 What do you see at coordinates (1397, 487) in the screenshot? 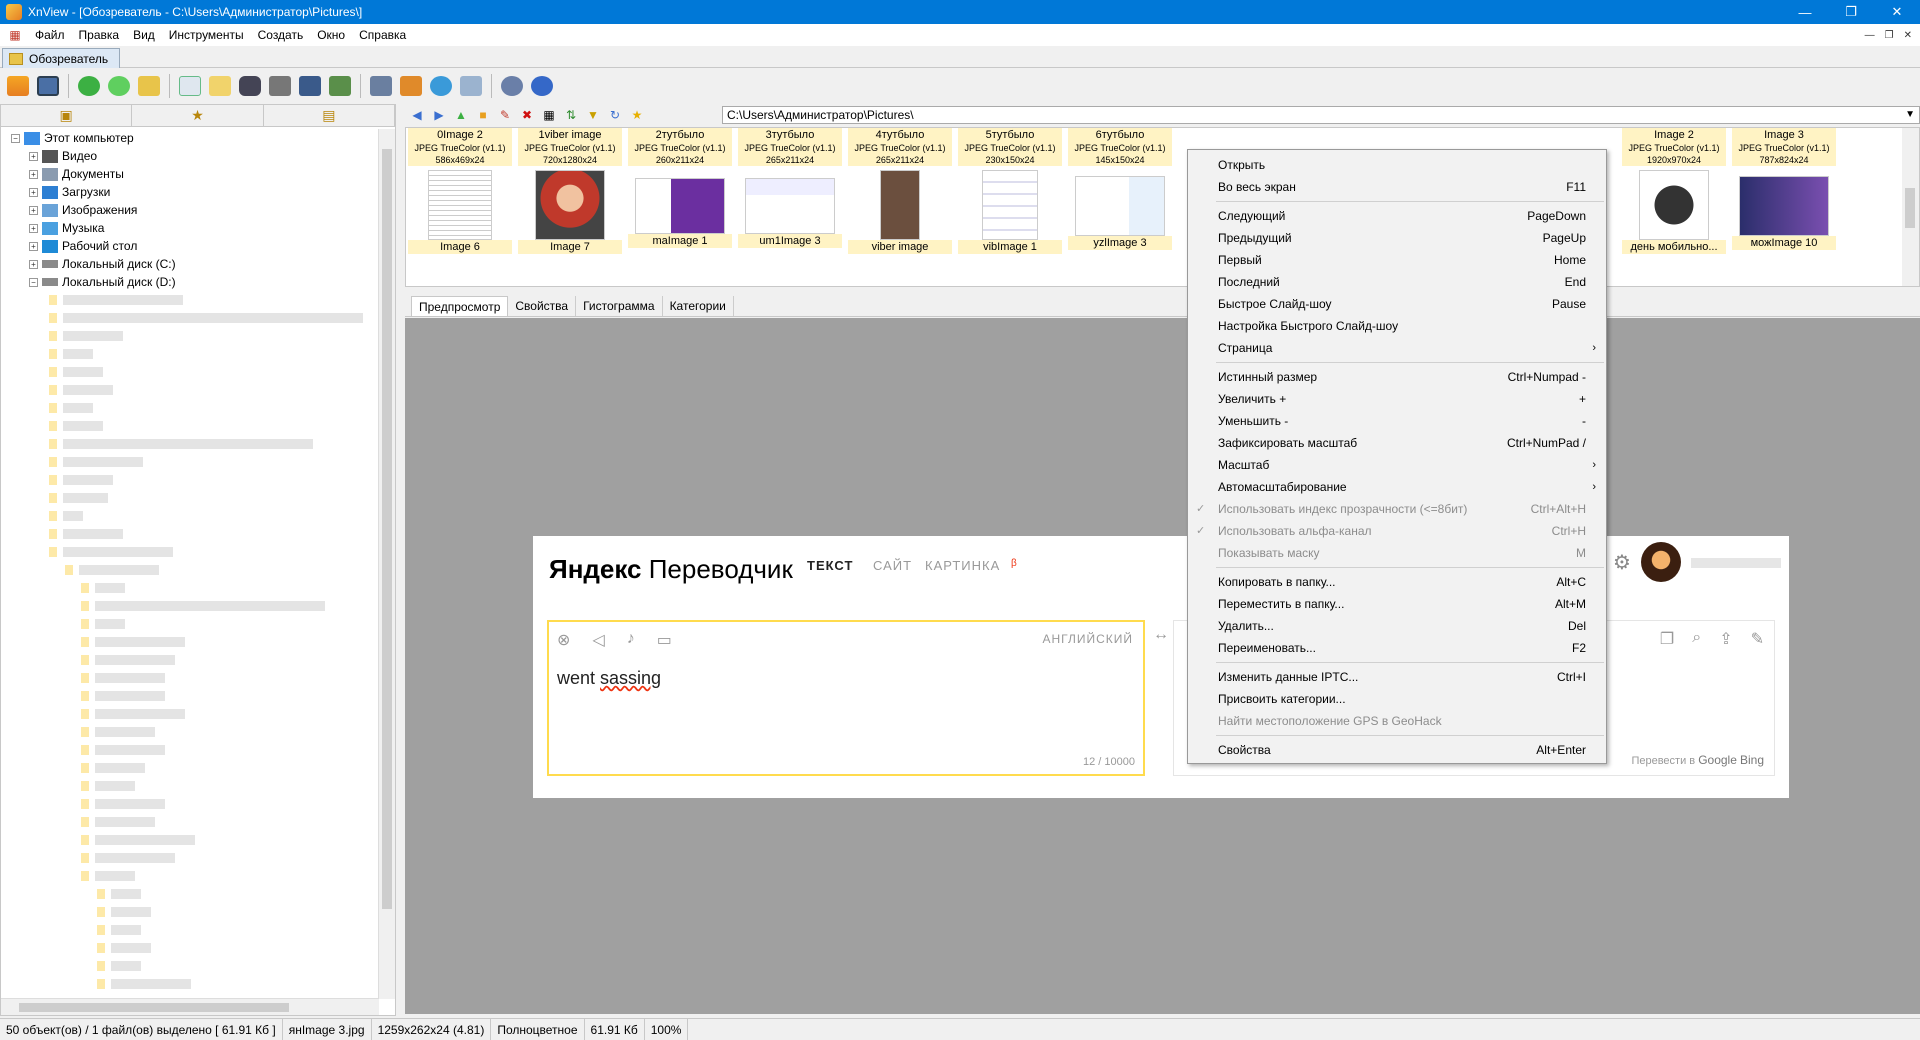
I see `context-menu-item: Автомасштабирование ›` at bounding box center [1397, 487].